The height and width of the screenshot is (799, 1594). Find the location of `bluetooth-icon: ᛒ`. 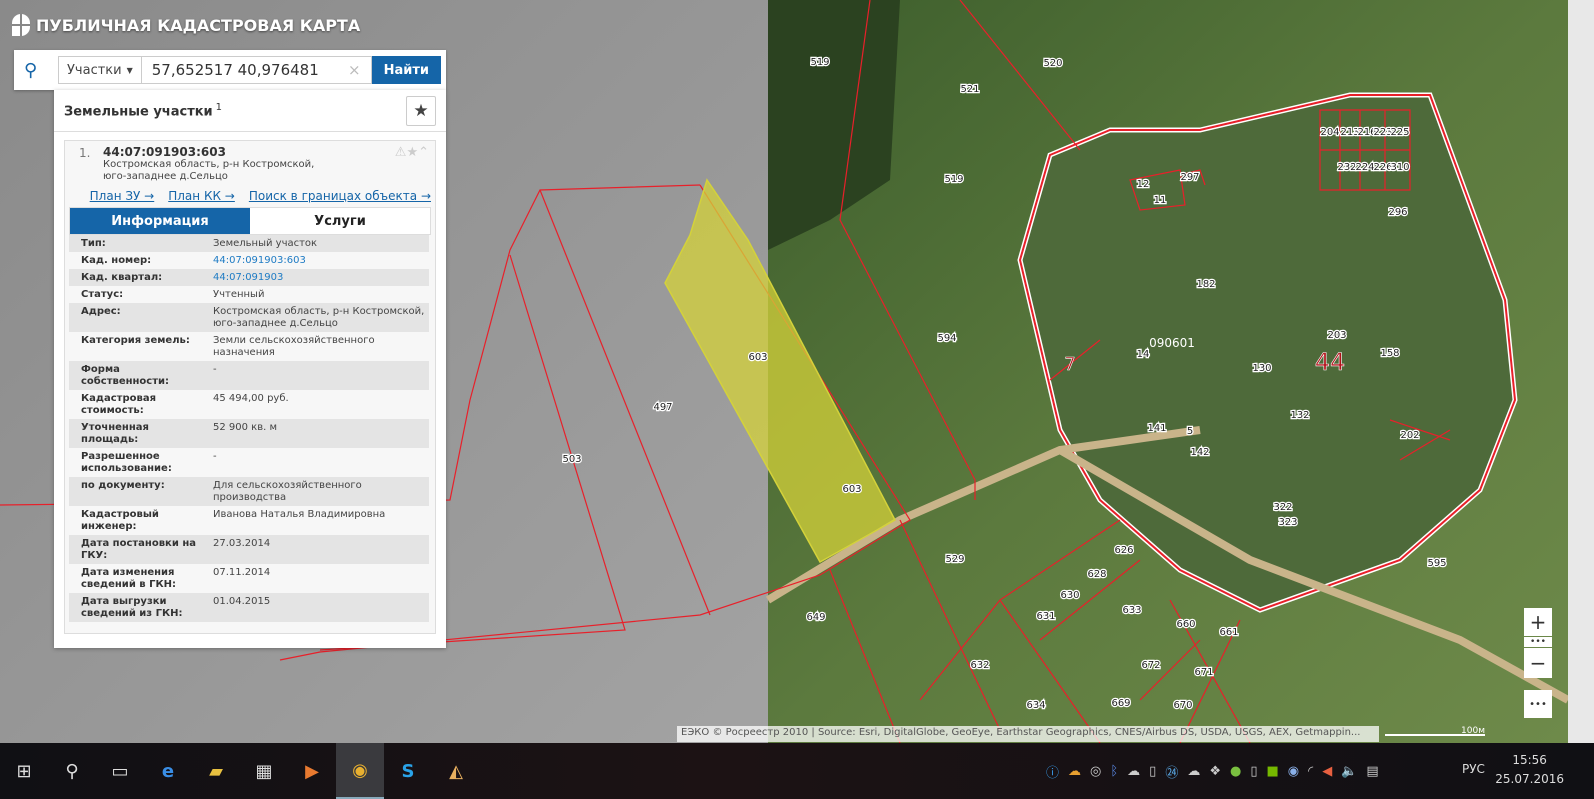

bluetooth-icon: ᛒ is located at coordinates (1114, 771).